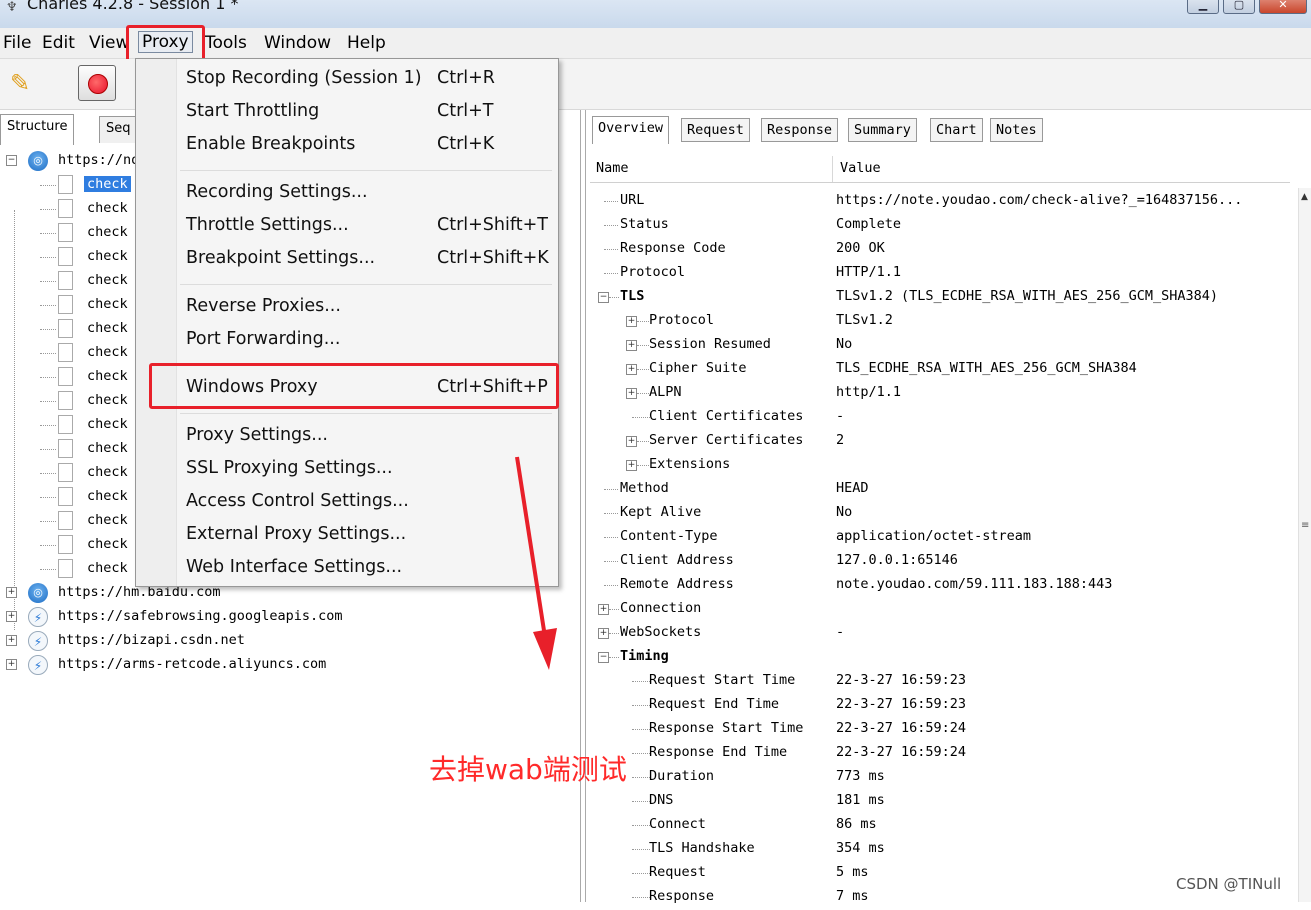  What do you see at coordinates (936, 250) in the screenshot?
I see `overview-row: Response Code 200 OK` at bounding box center [936, 250].